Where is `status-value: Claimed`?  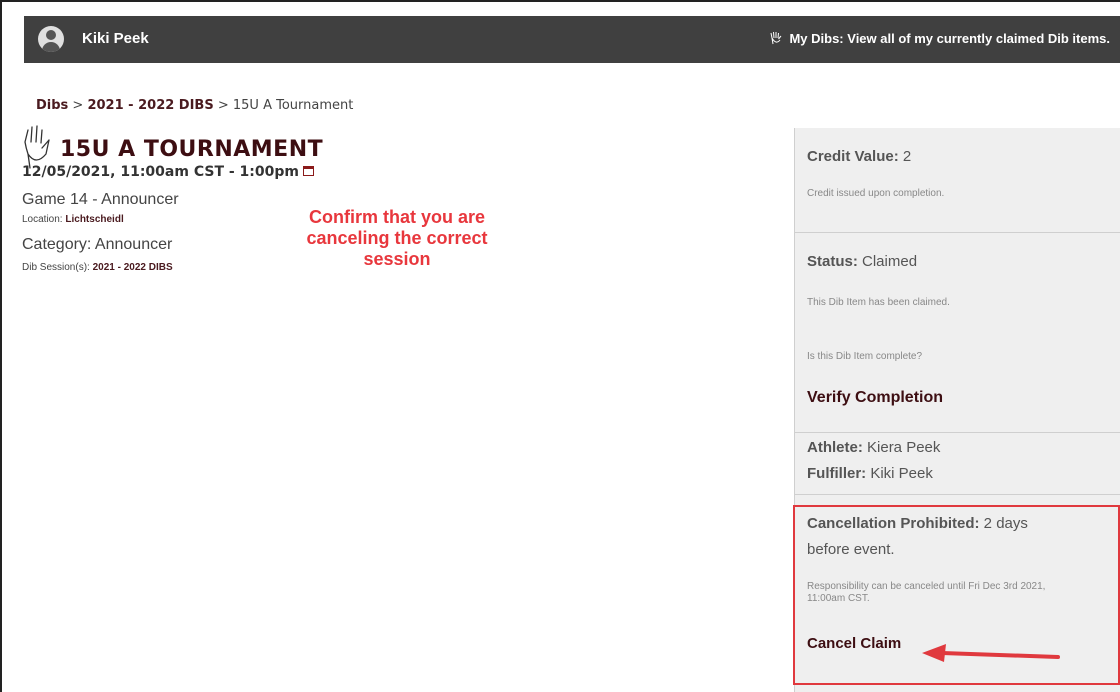
status-value: Claimed is located at coordinates (887, 261).